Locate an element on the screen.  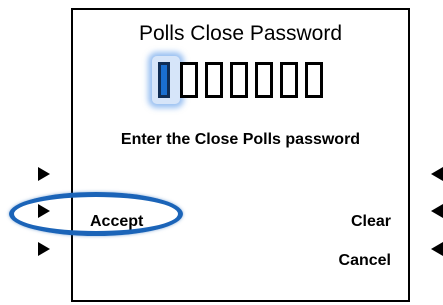
page-title: Polls Close Password is located at coordinates (240, 33).